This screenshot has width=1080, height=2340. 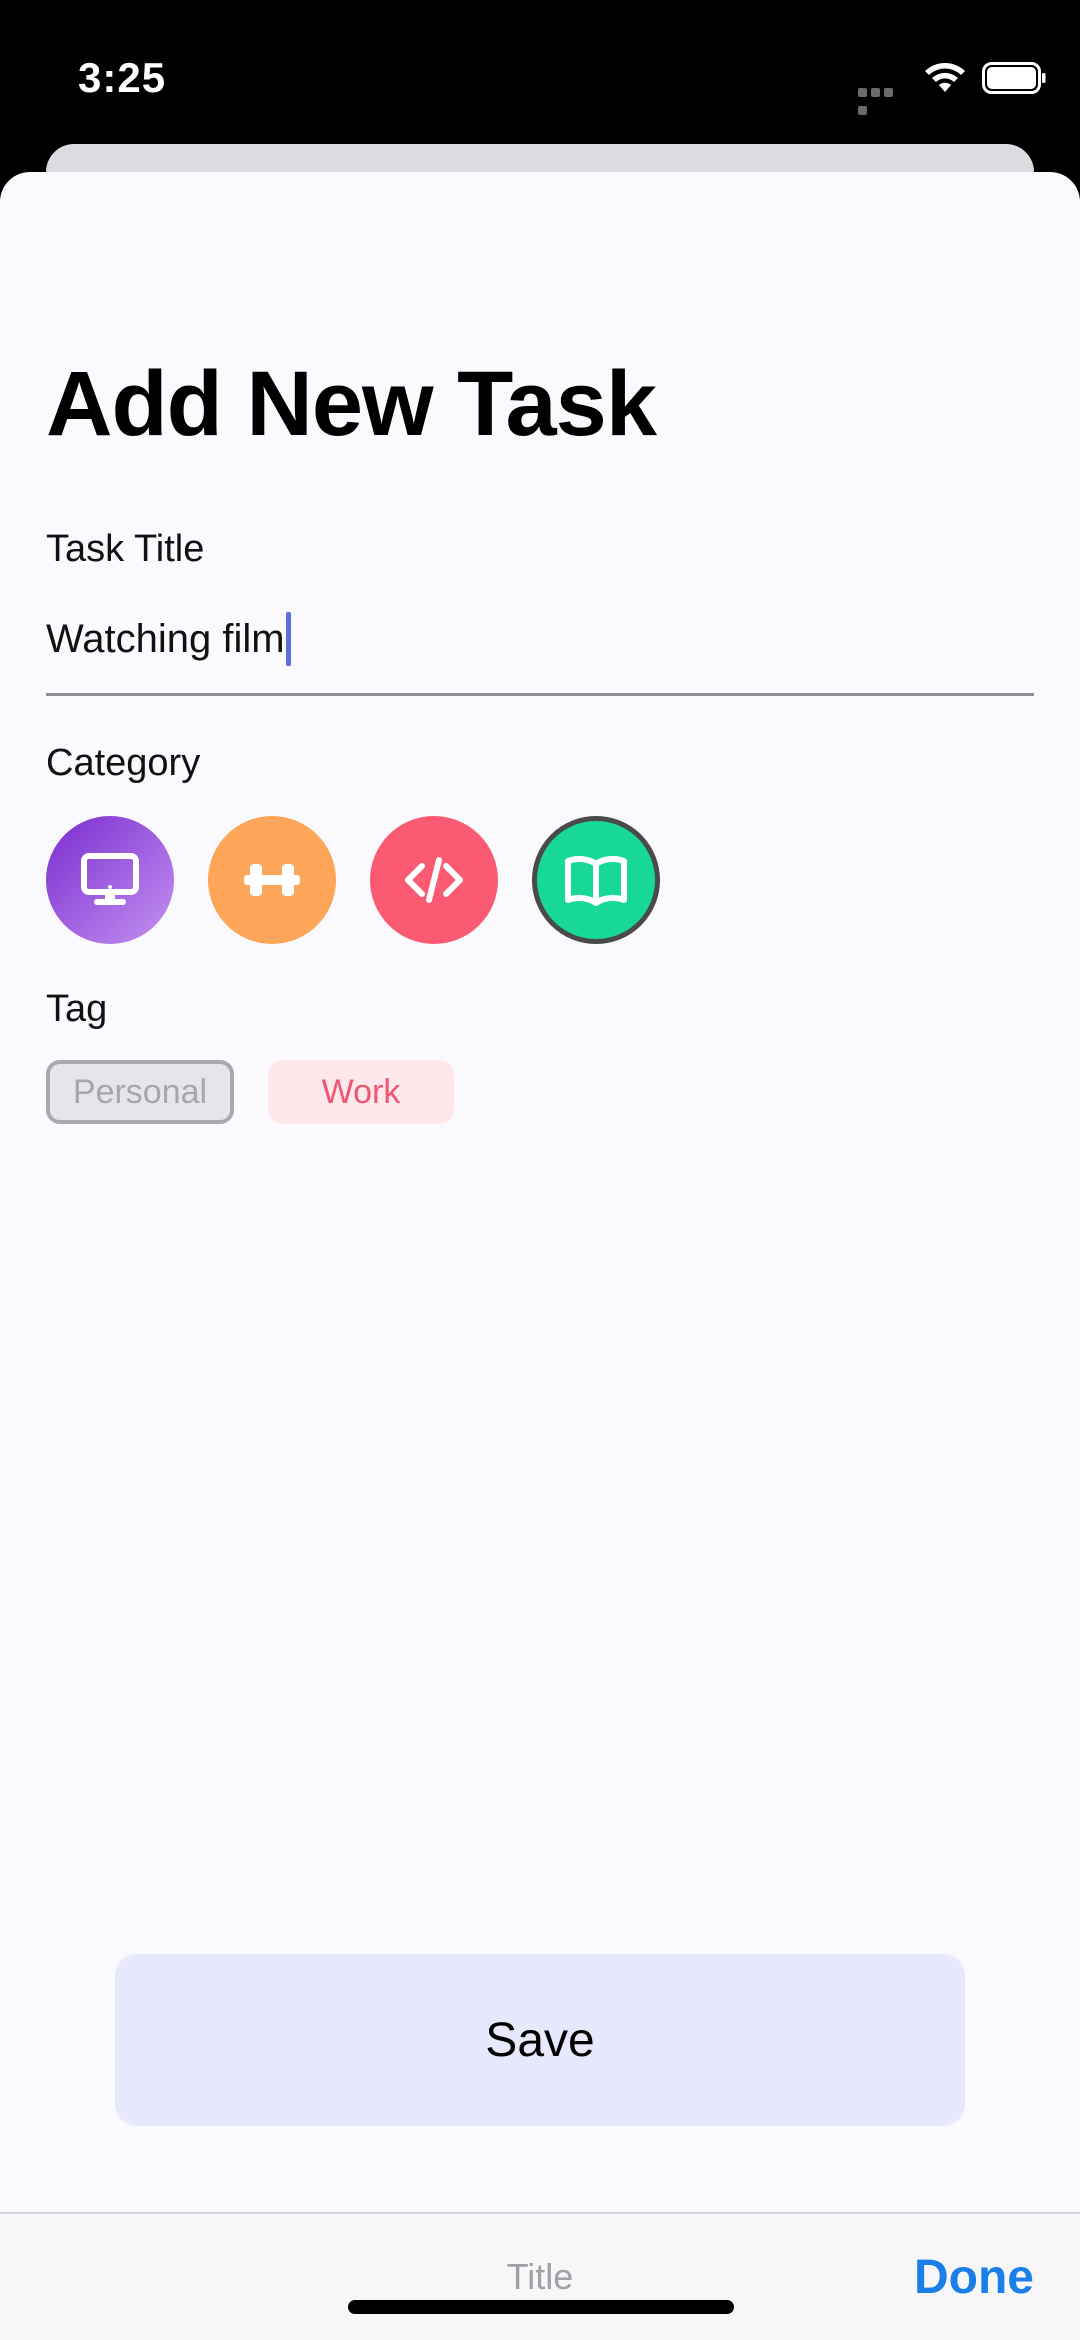 I want to click on text-cursor, so click(x=288, y=639).